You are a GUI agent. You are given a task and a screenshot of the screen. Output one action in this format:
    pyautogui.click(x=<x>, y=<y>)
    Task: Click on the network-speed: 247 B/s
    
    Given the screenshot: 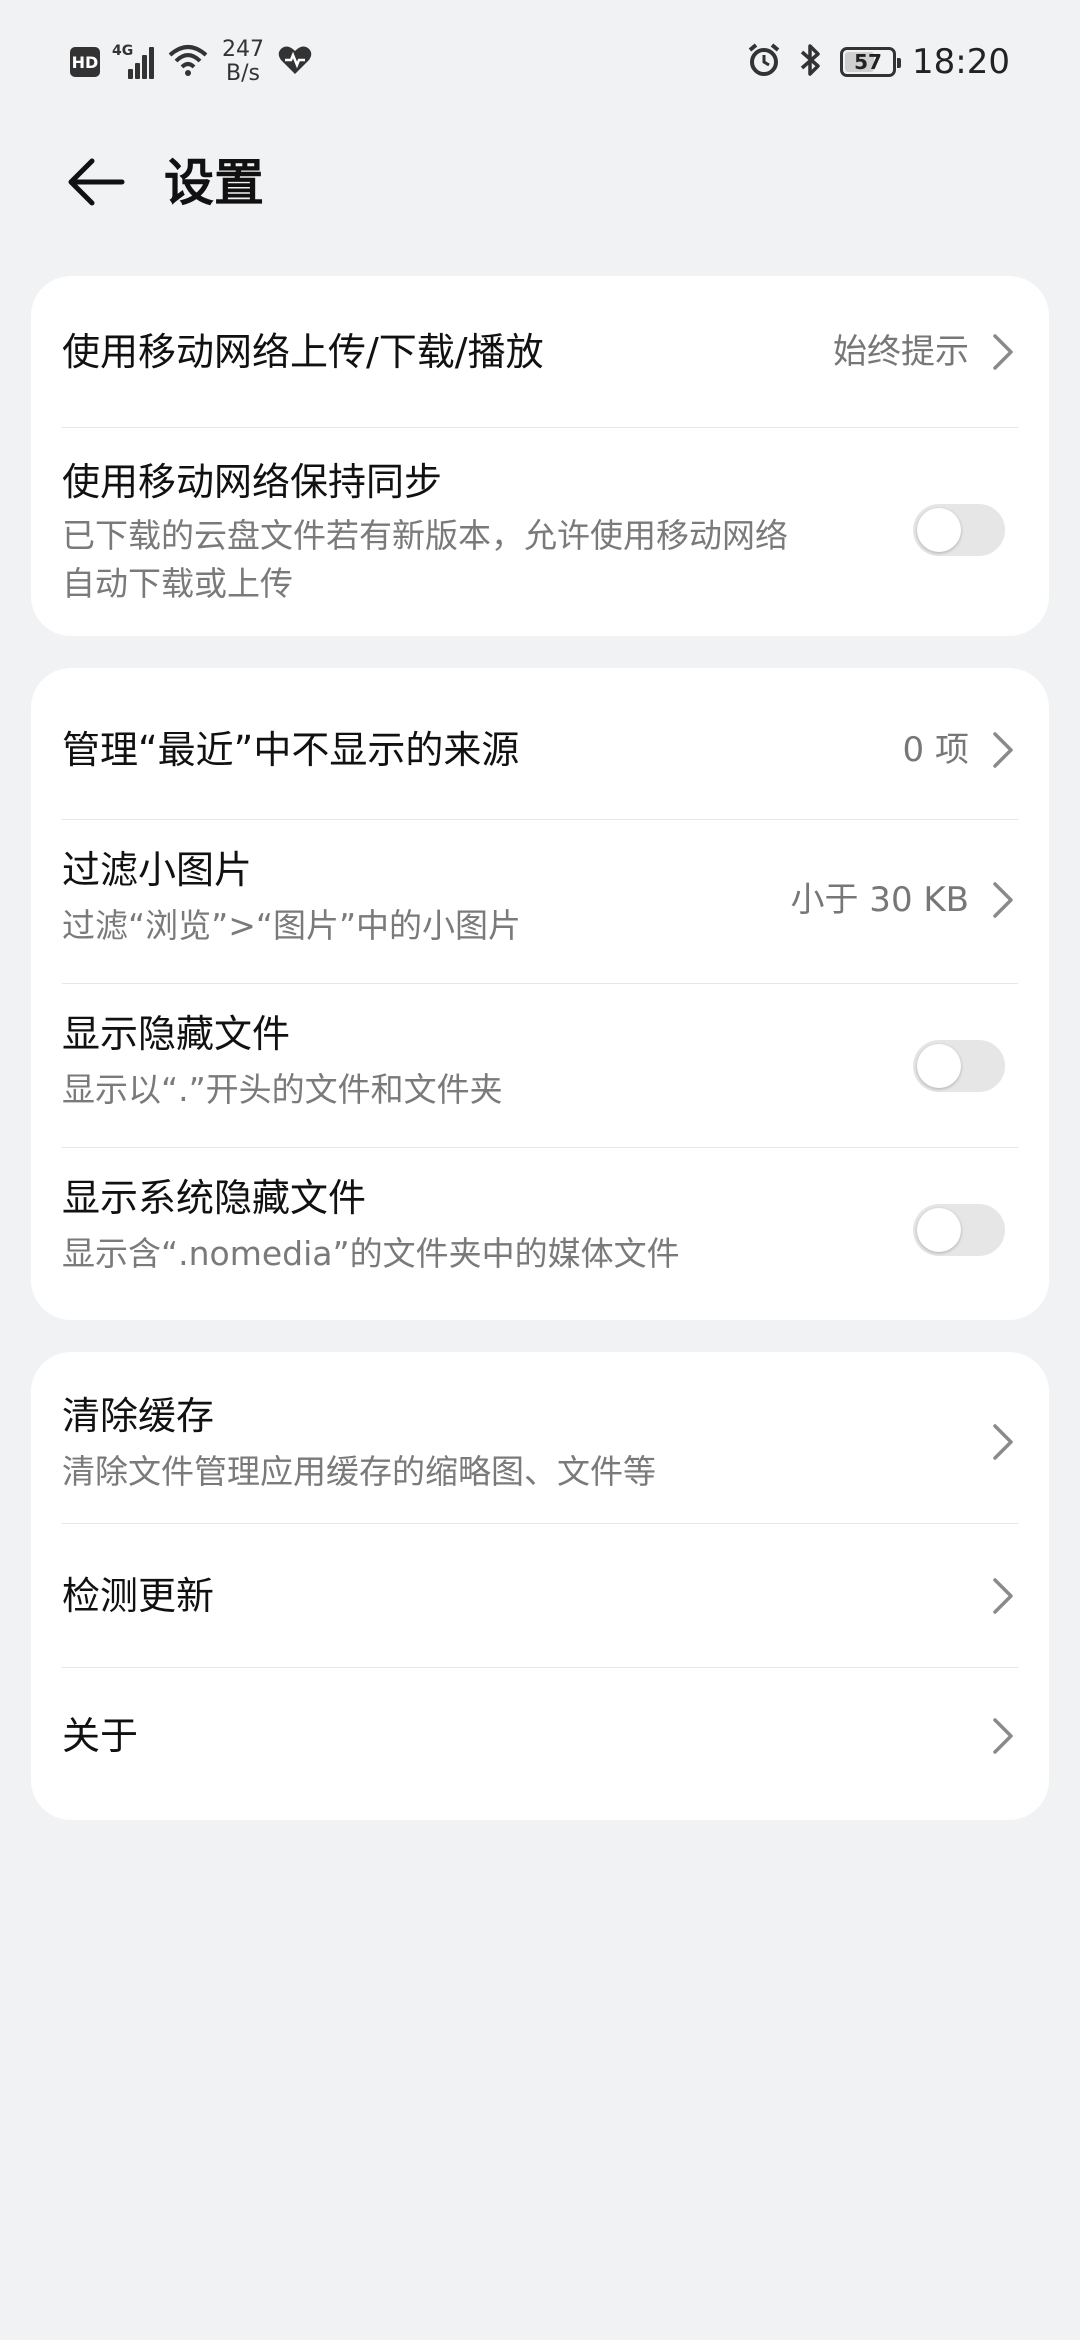 What is the action you would take?
    pyautogui.click(x=243, y=61)
    